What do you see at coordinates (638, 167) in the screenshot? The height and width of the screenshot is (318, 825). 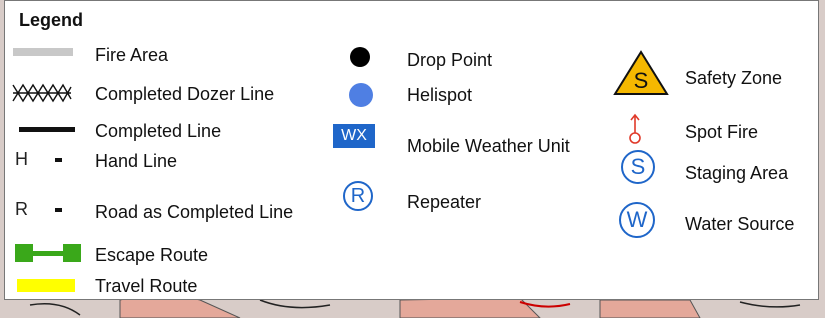 I see `staging-area-icon: S` at bounding box center [638, 167].